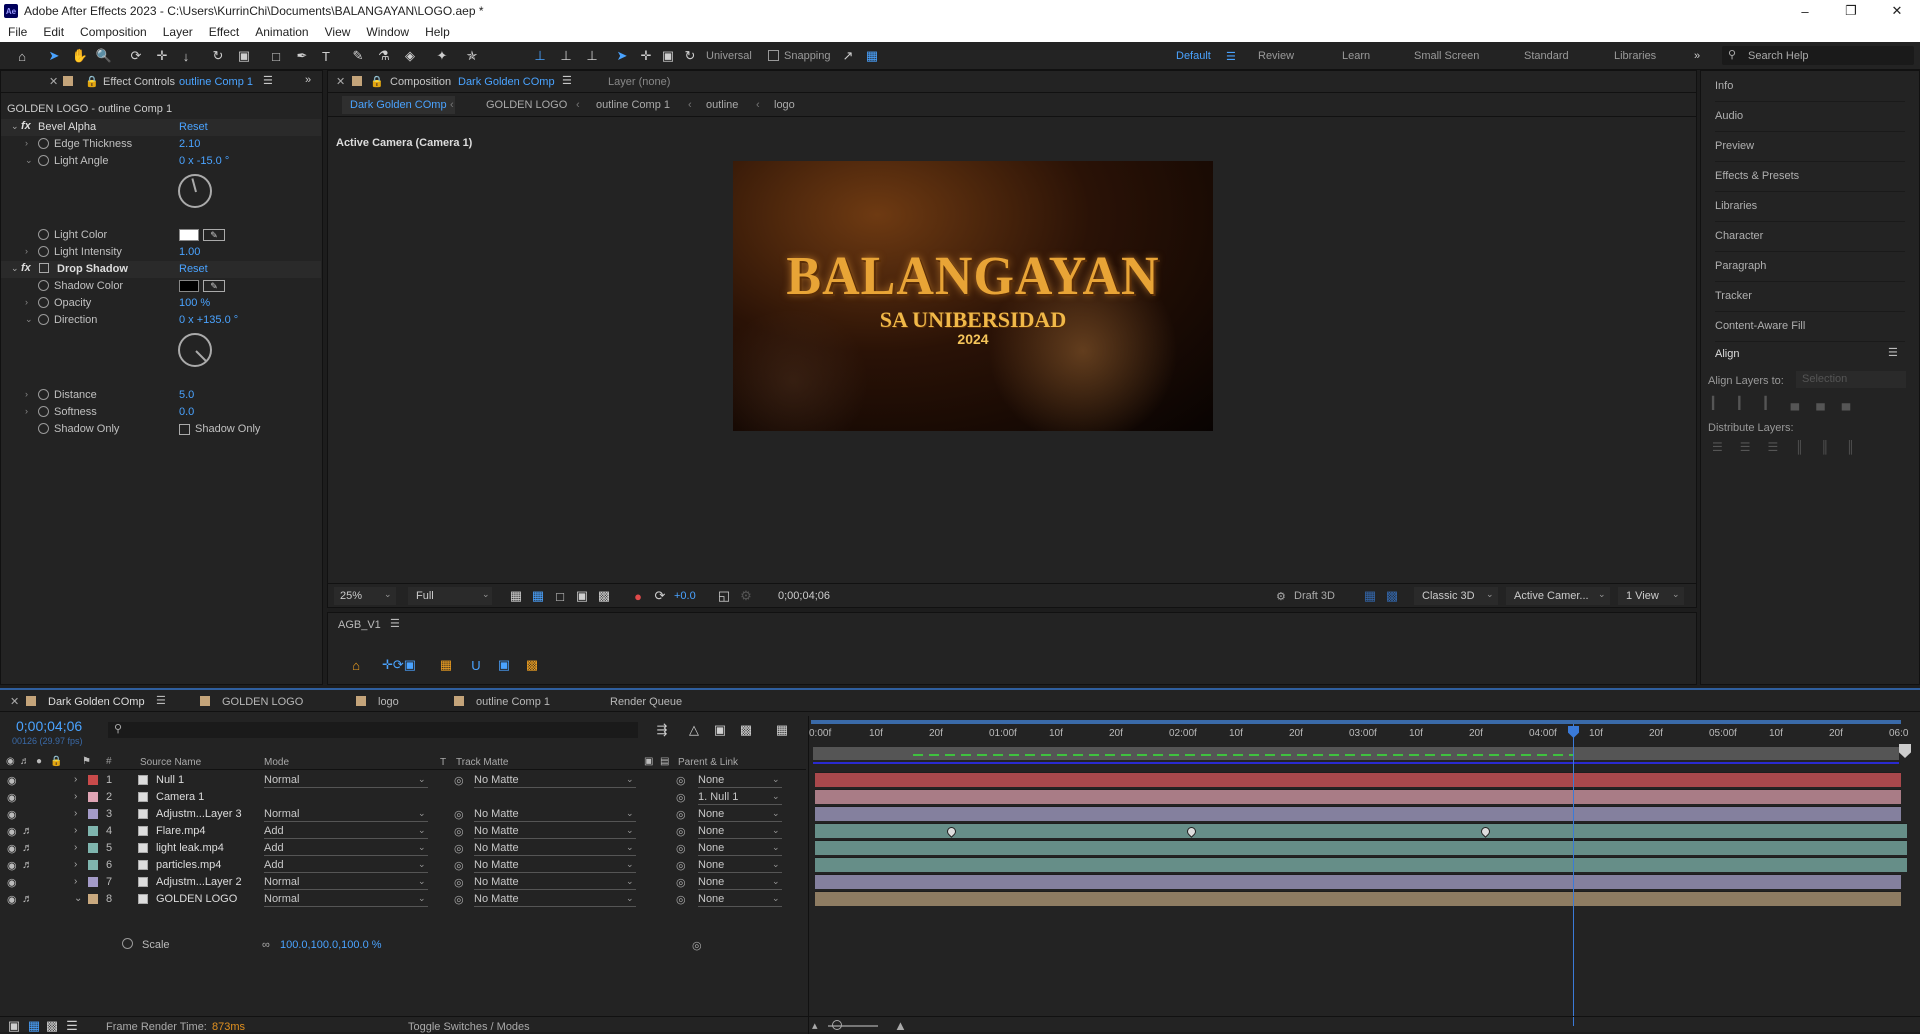  What do you see at coordinates (1807, 447) in the screenshot?
I see `distribute-buttons: ☰☰☰║║║` at bounding box center [1807, 447].